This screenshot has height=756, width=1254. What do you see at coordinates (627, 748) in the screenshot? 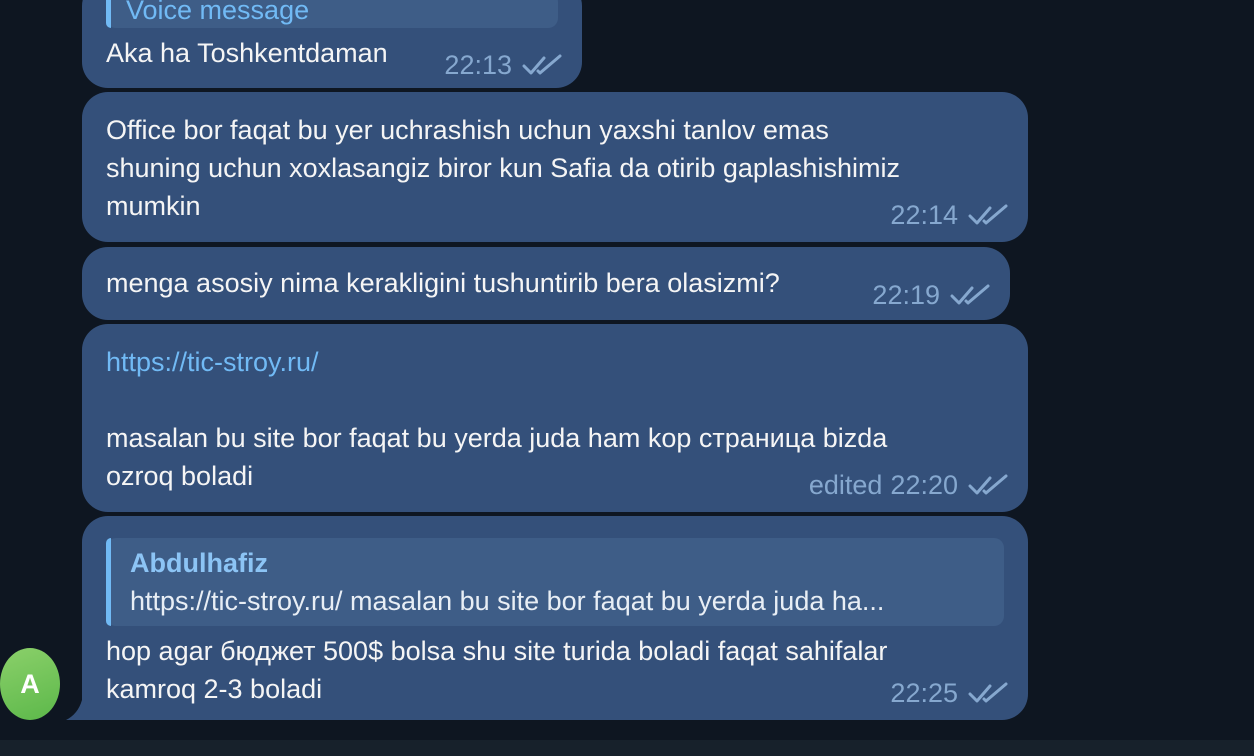
I see `composer-bar-edge` at bounding box center [627, 748].